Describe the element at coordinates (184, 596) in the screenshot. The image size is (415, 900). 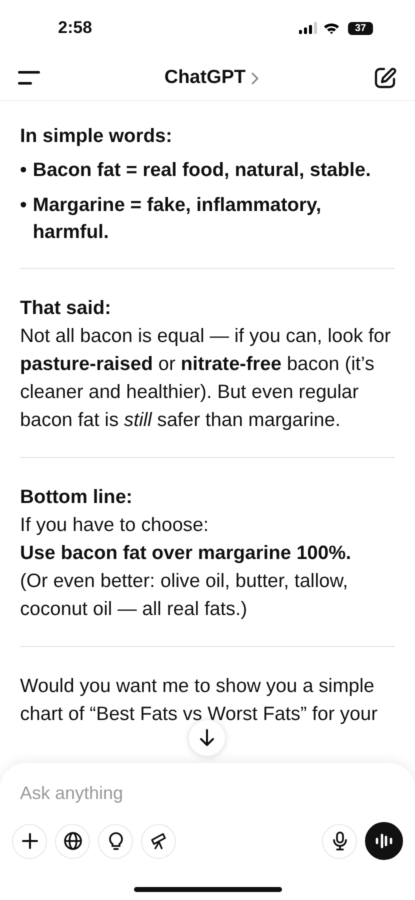
I see `paragraph: (Or even better: olive oil, butter, tallow, coconut oil — all real fats.)` at that location.